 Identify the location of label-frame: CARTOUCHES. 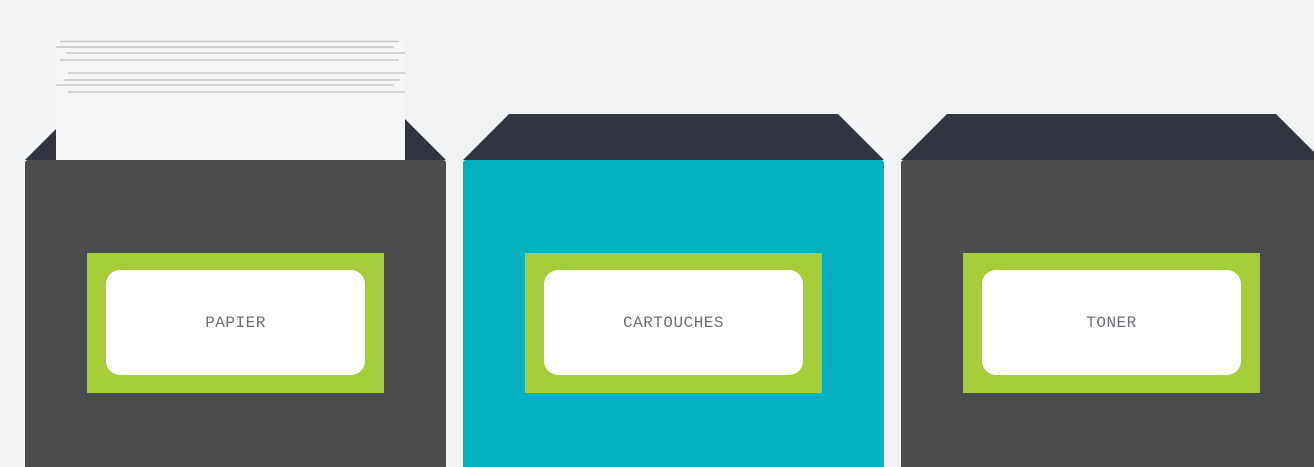
(673, 323).